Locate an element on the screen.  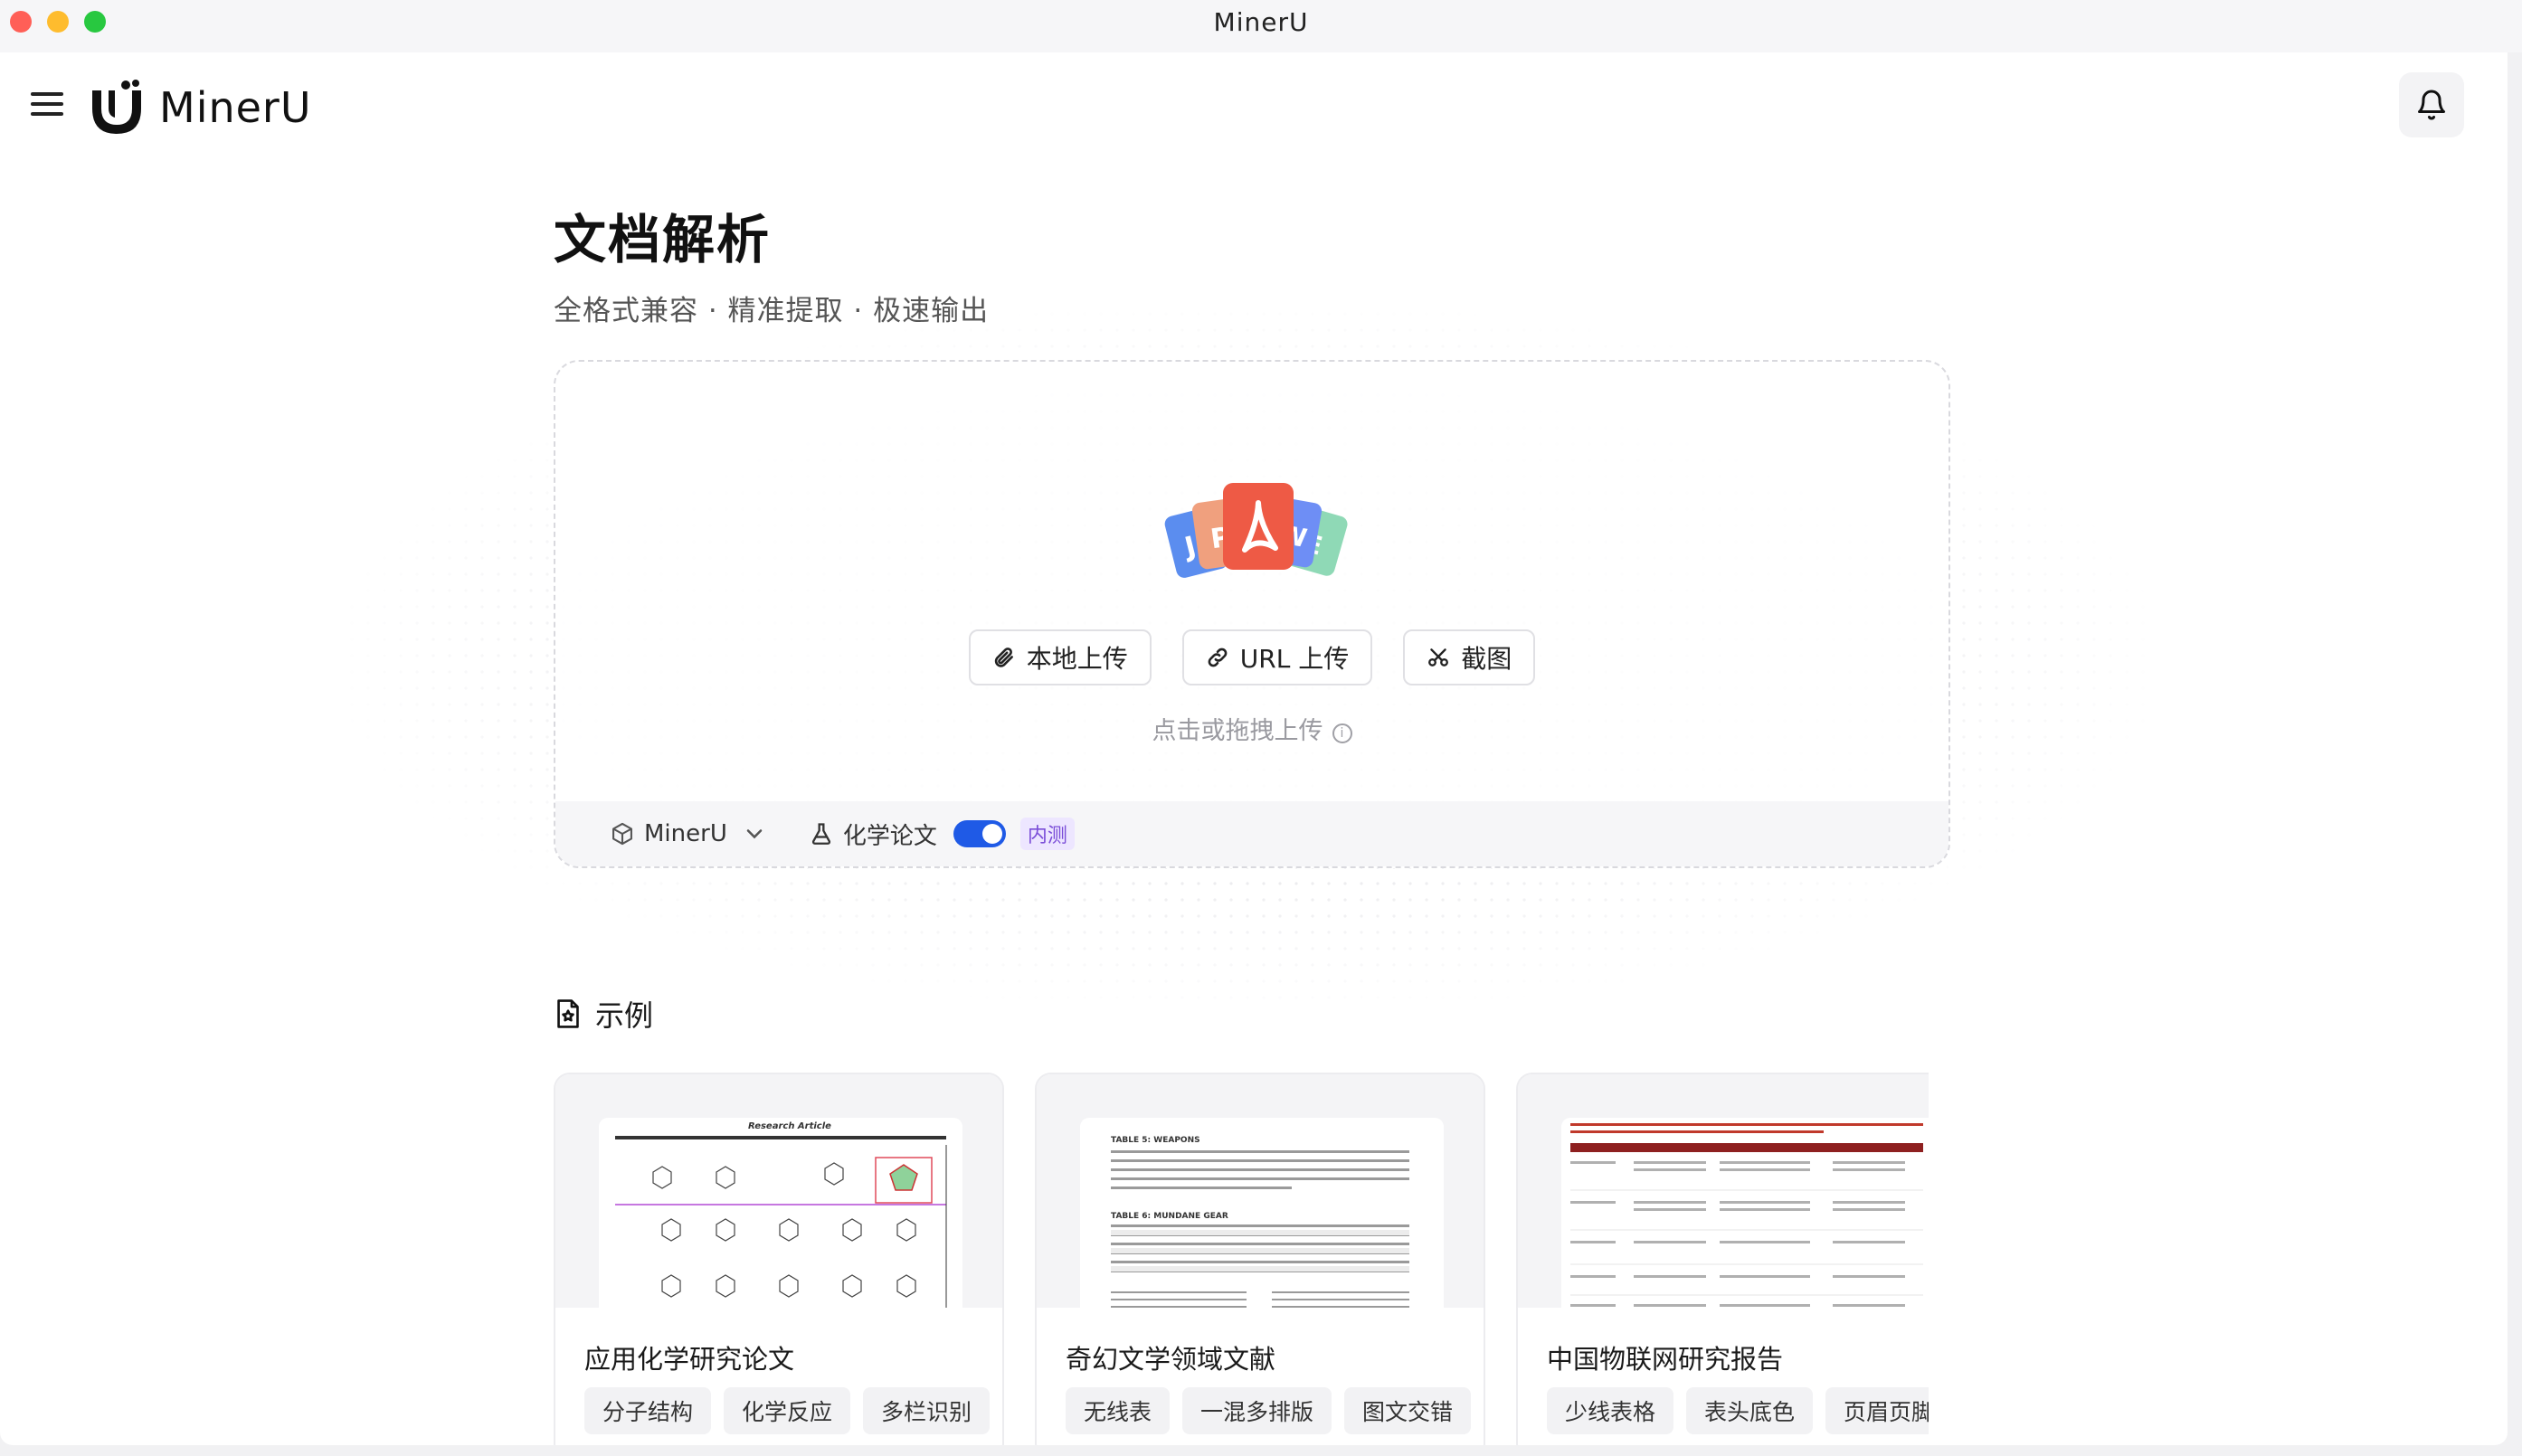
example-card-iot-report: 中国物联网研究报告 少线表格 表头底色 页眉页脚 is located at coordinates (1722, 1259).